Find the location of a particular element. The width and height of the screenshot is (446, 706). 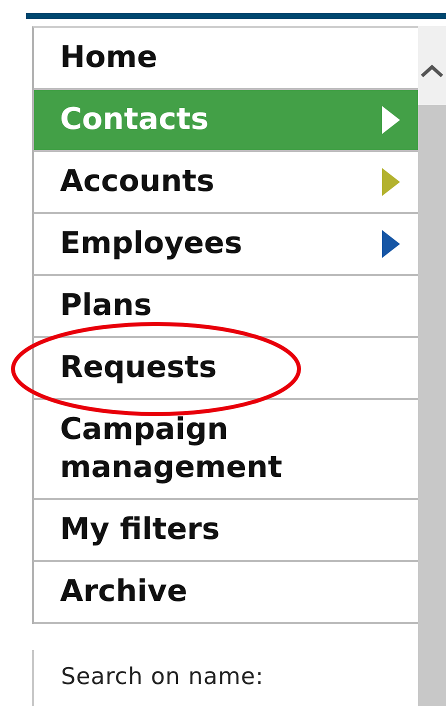

scroll-up-icon is located at coordinates (432, 71).